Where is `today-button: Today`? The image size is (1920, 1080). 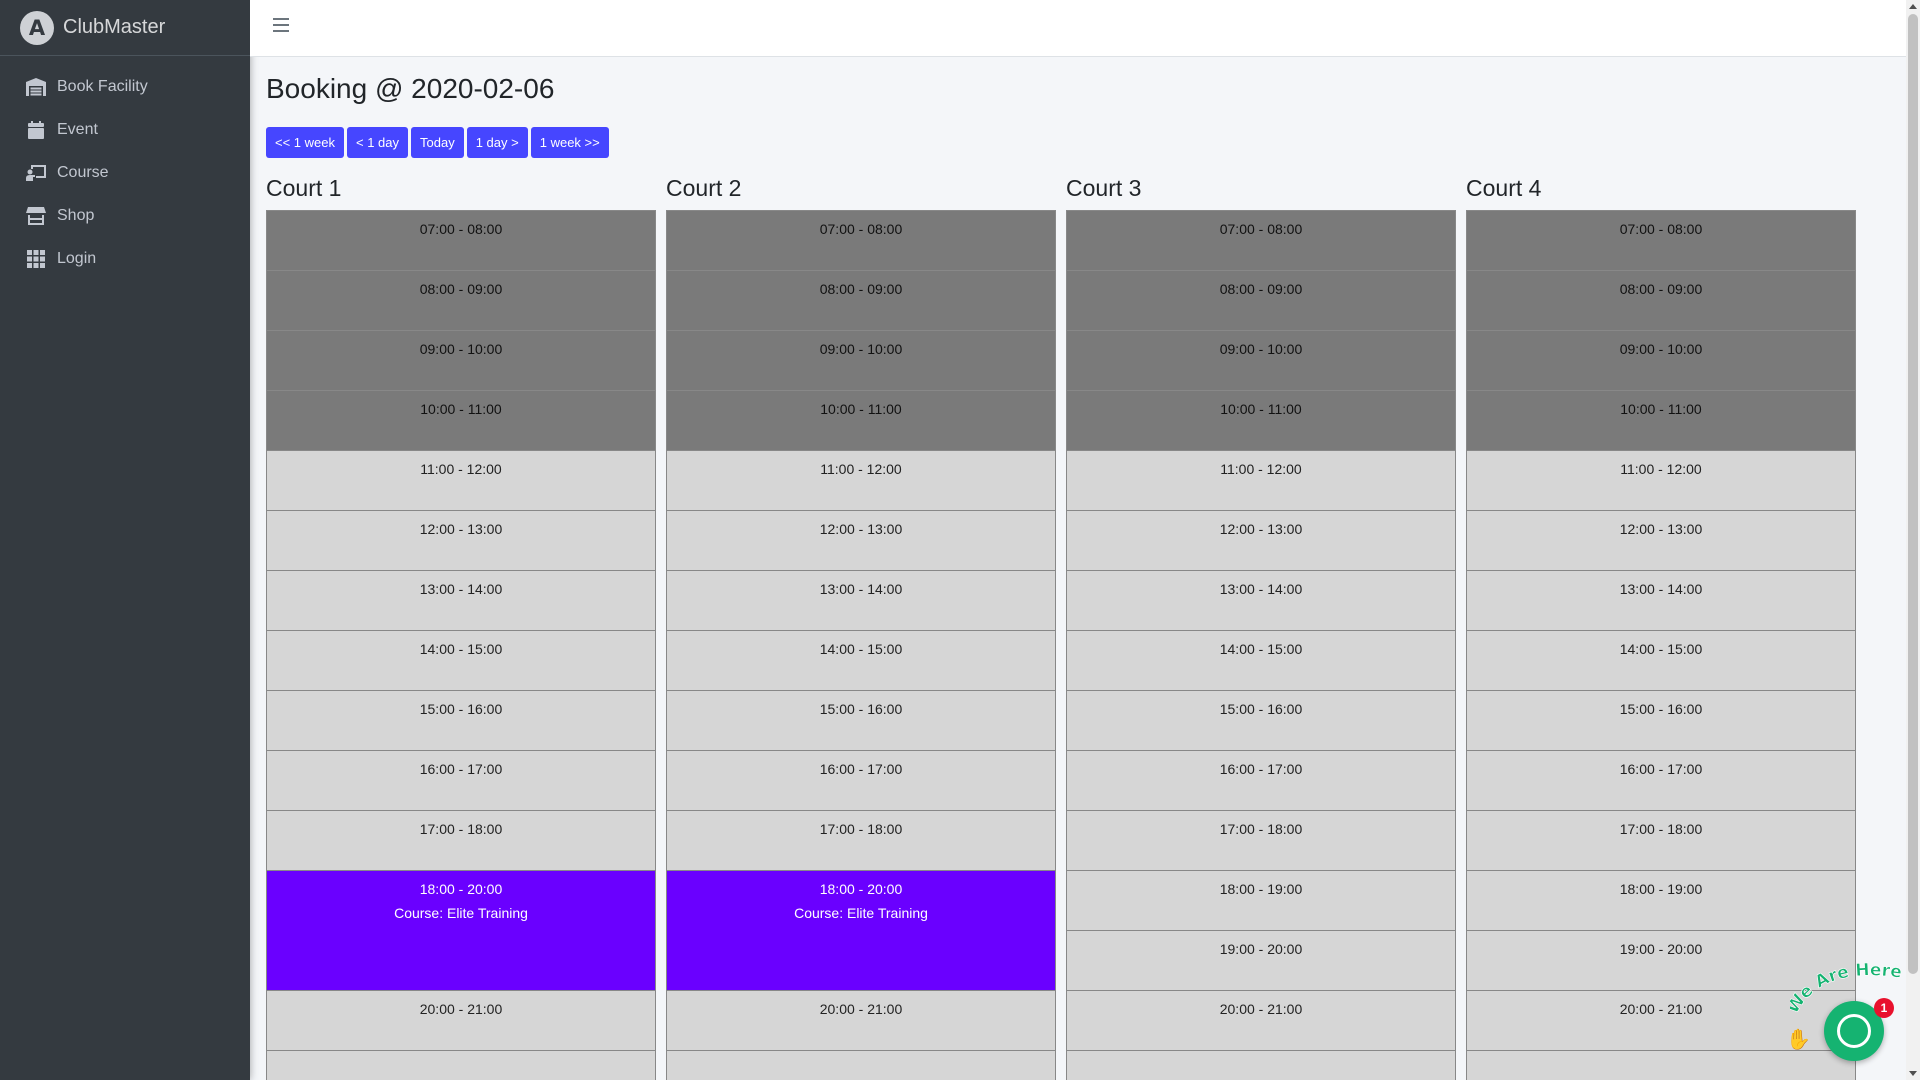 today-button: Today is located at coordinates (437, 142).